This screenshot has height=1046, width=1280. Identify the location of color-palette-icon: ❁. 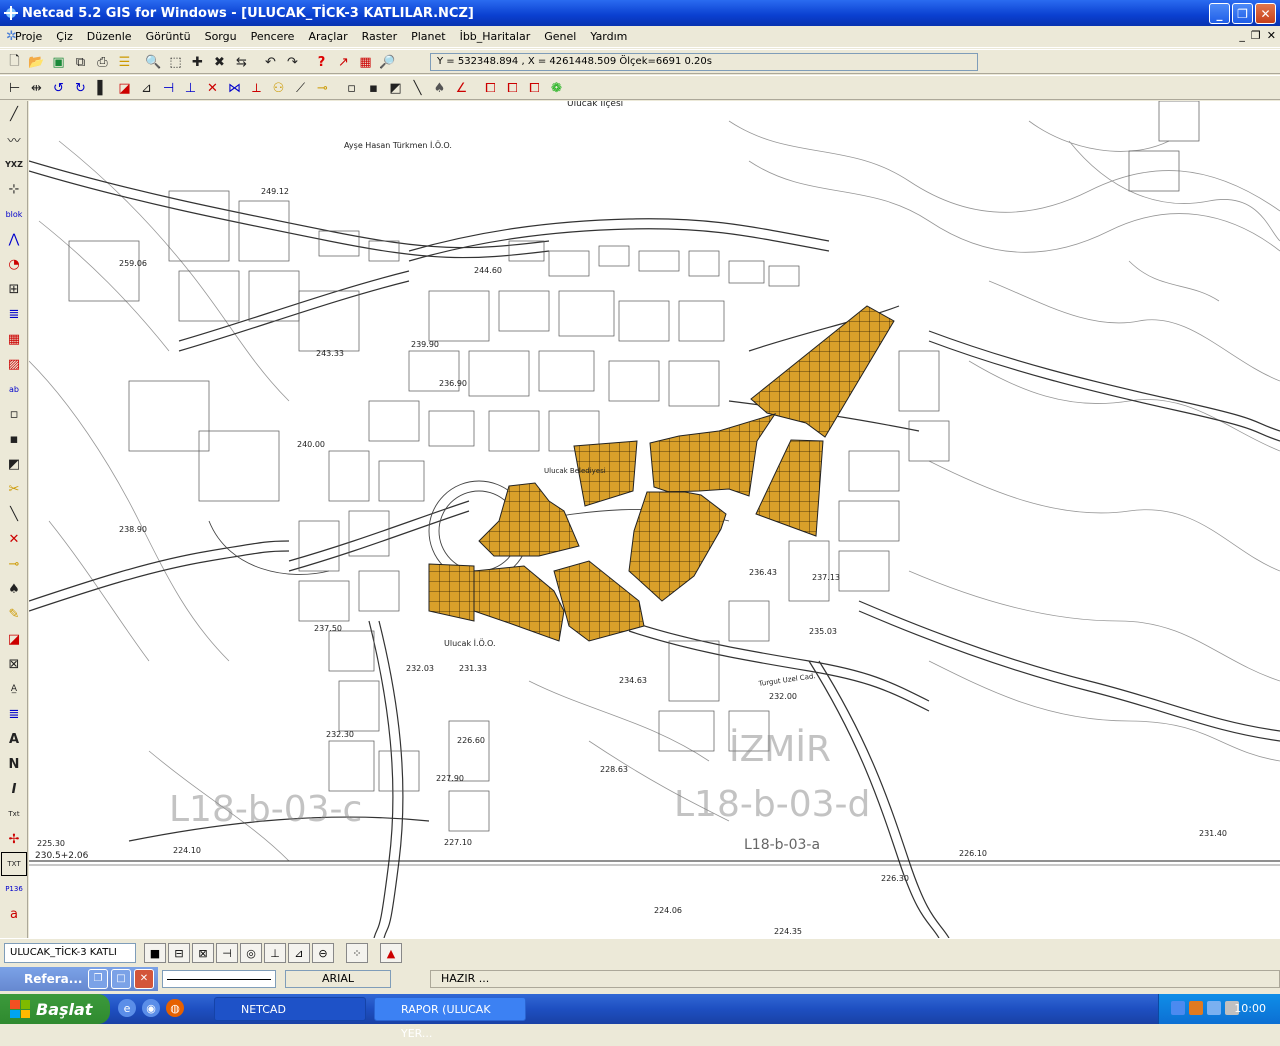
(556, 88).